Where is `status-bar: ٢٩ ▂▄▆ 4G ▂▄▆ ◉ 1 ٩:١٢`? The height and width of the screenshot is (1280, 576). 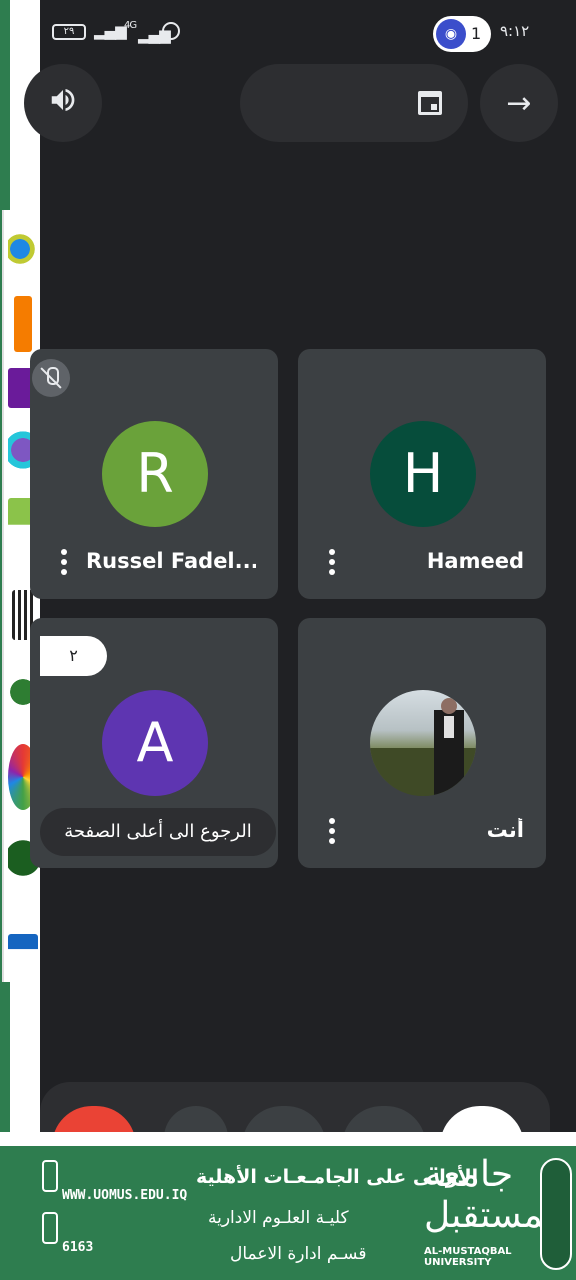 status-bar: ٢٩ ▂▄▆ 4G ▂▄▆ ◉ 1 ٩:١٢ is located at coordinates (308, 32).